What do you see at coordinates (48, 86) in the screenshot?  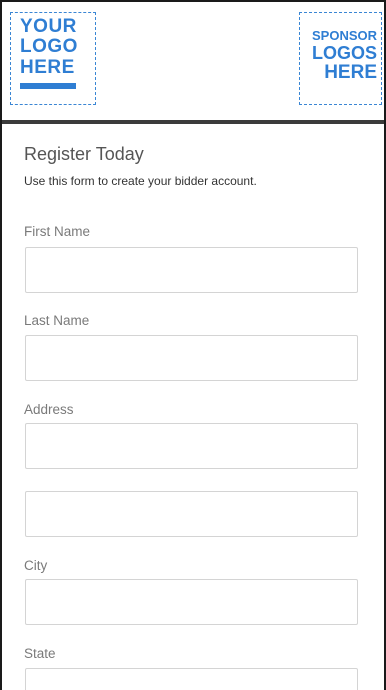 I see `logo-underline-bar` at bounding box center [48, 86].